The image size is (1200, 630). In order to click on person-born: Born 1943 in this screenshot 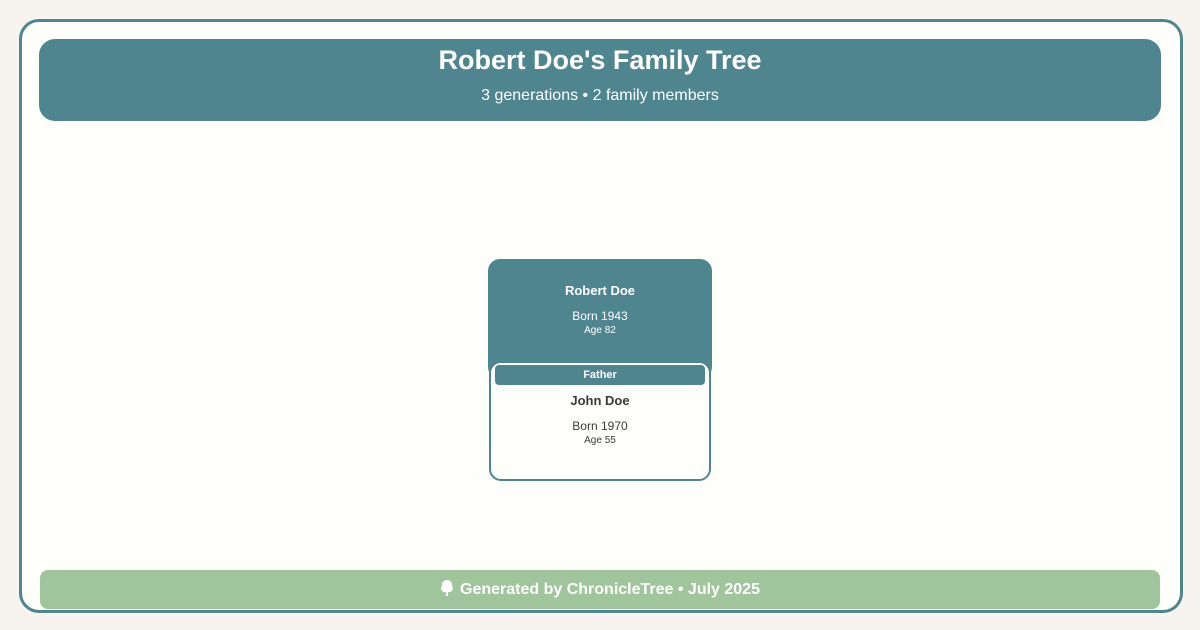, I will do `click(600, 316)`.